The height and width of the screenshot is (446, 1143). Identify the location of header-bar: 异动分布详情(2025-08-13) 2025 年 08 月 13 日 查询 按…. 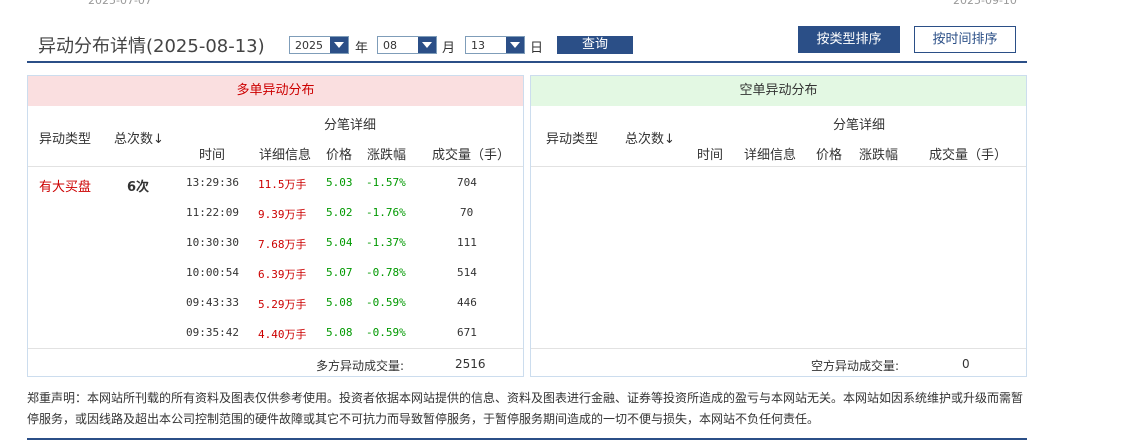
(527, 44).